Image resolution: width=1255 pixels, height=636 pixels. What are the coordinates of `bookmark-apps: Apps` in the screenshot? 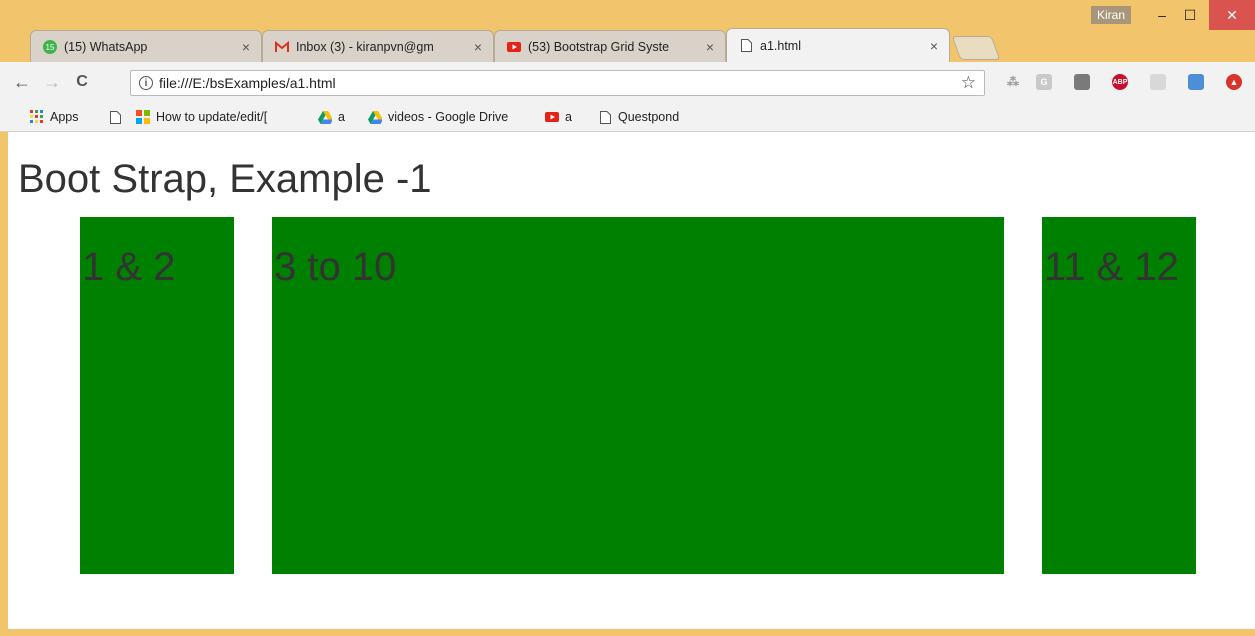 It's located at (54, 117).